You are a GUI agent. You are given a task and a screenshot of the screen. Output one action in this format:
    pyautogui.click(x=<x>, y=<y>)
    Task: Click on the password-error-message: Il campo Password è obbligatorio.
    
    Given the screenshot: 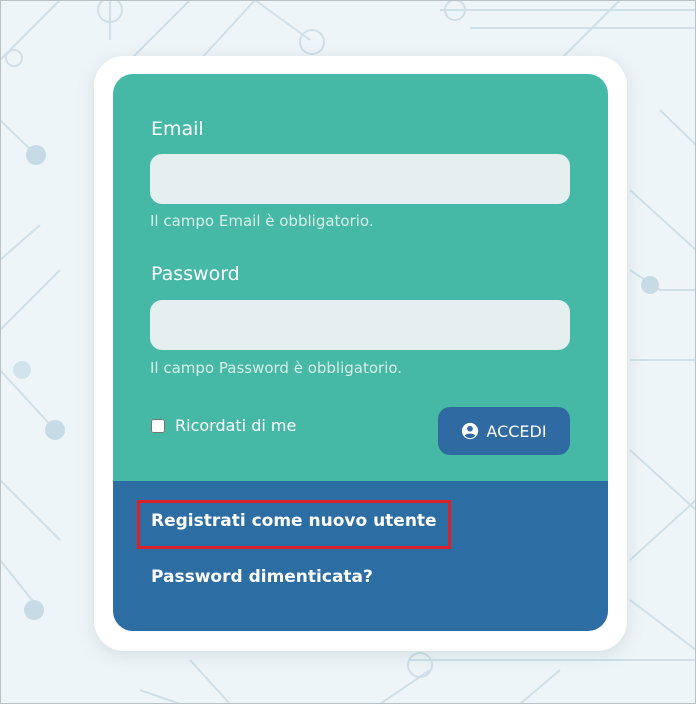 What is the action you would take?
    pyautogui.click(x=276, y=368)
    